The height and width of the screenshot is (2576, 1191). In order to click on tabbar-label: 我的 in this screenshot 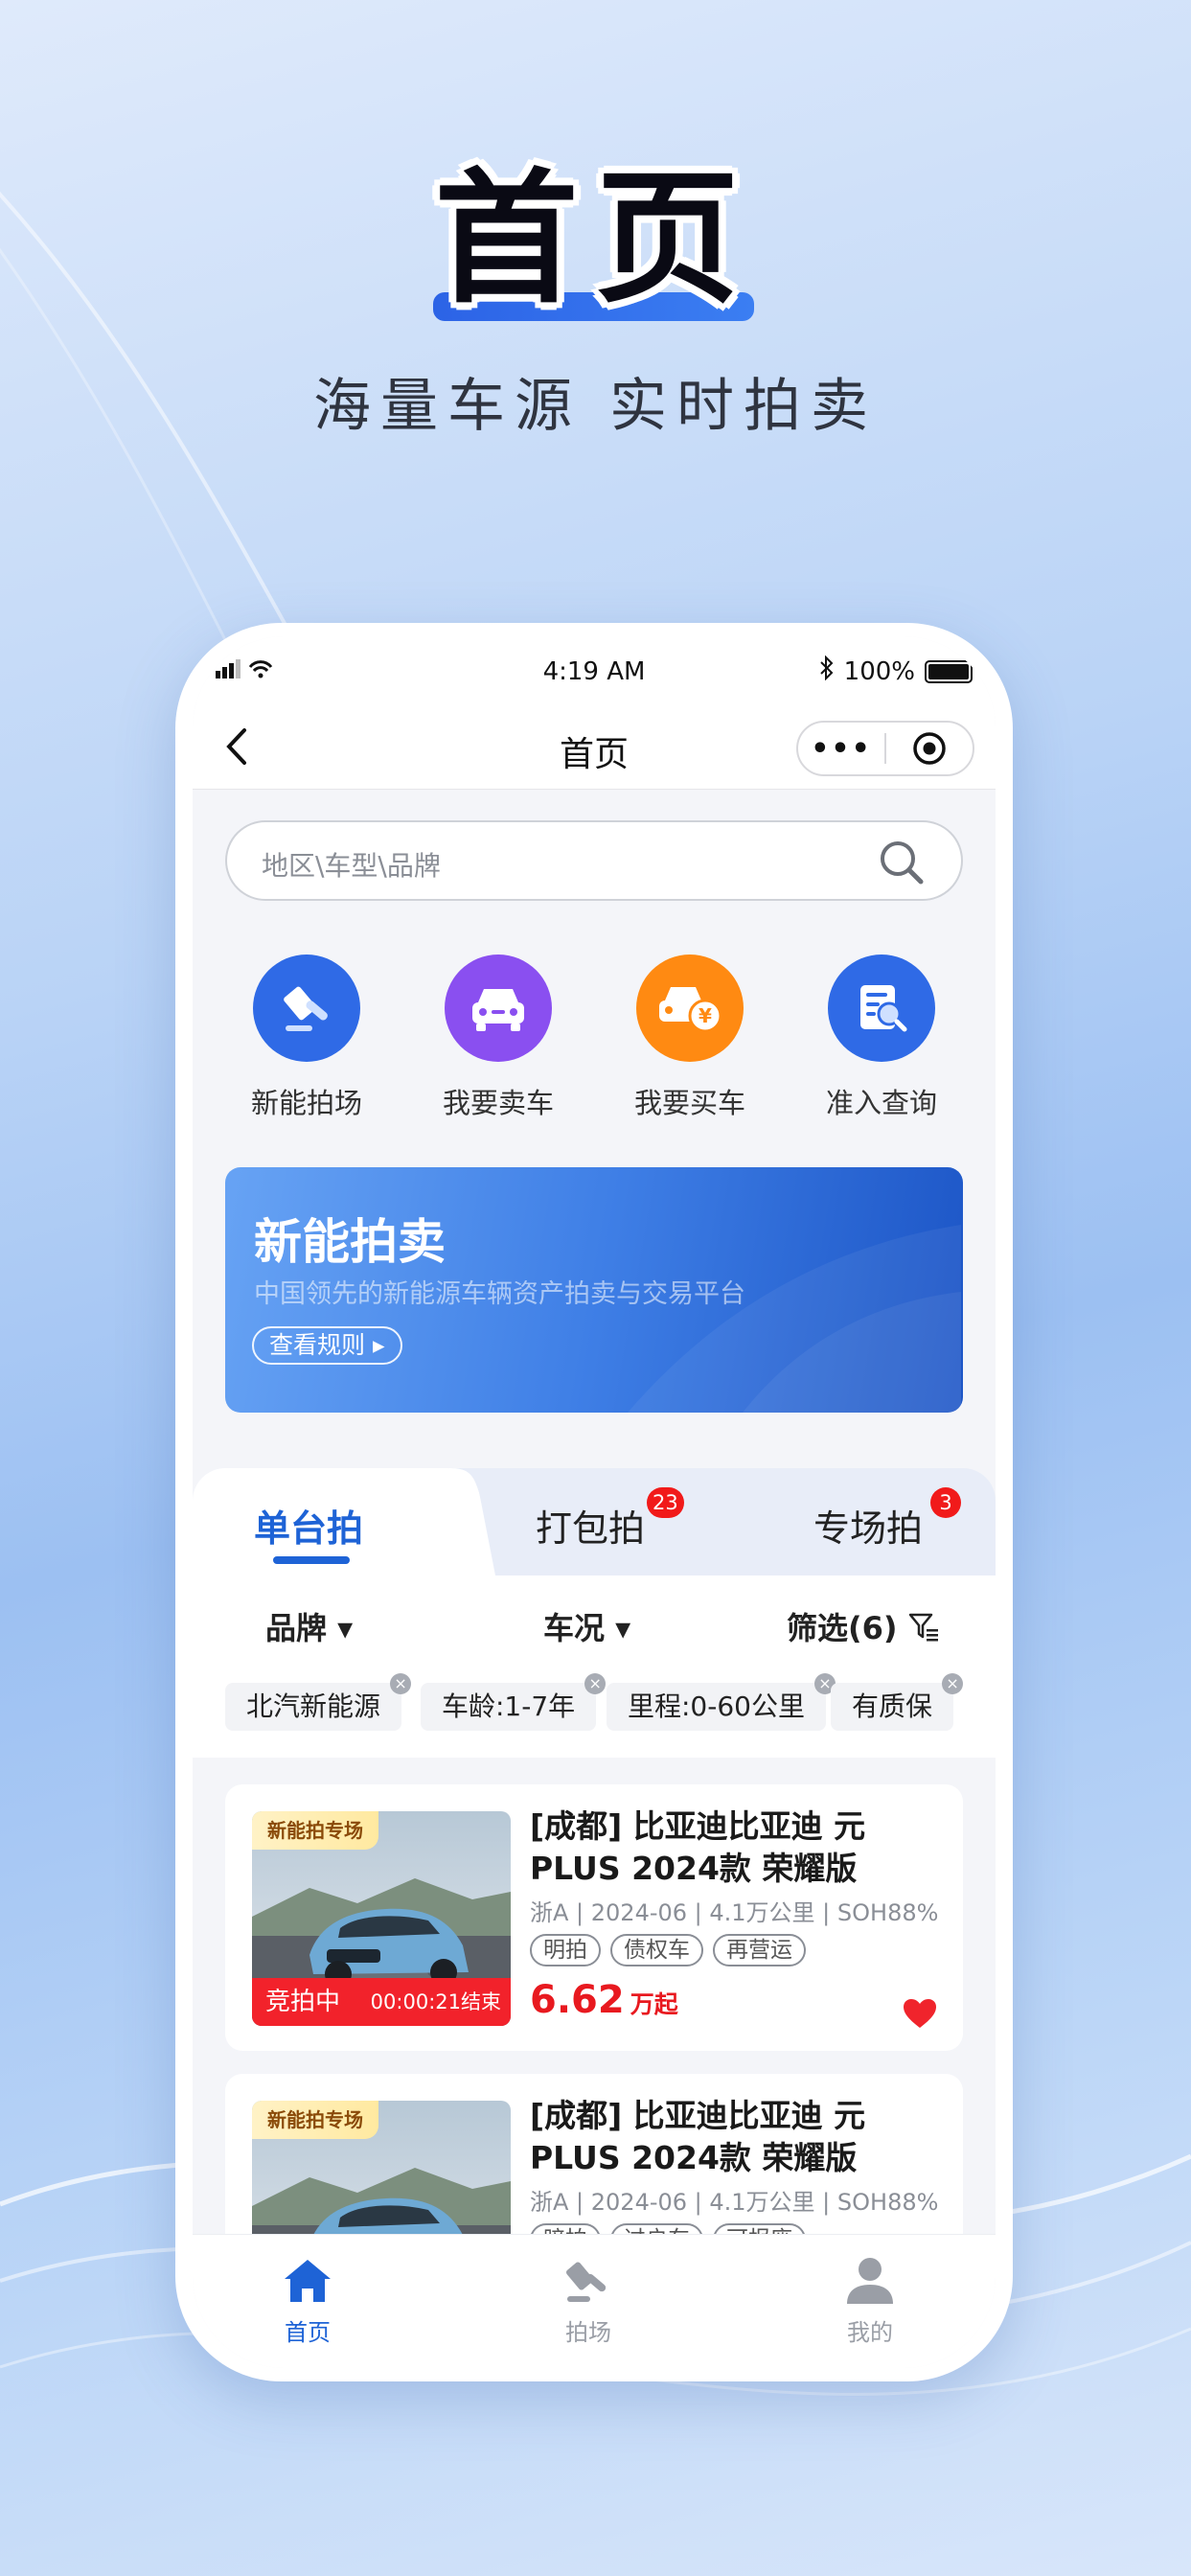, I will do `click(870, 2332)`.